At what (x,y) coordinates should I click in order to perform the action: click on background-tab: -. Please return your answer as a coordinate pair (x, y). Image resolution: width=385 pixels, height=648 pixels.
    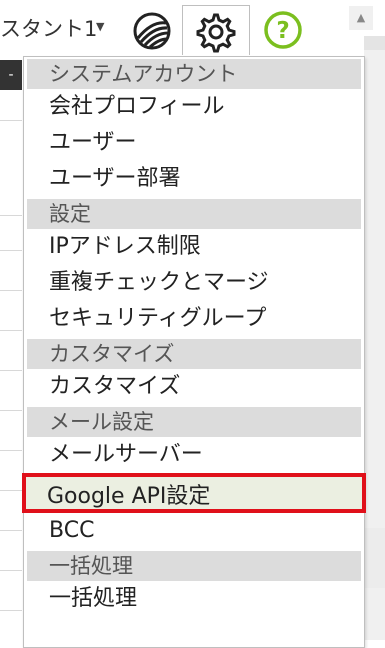
    Looking at the image, I should click on (11, 75).